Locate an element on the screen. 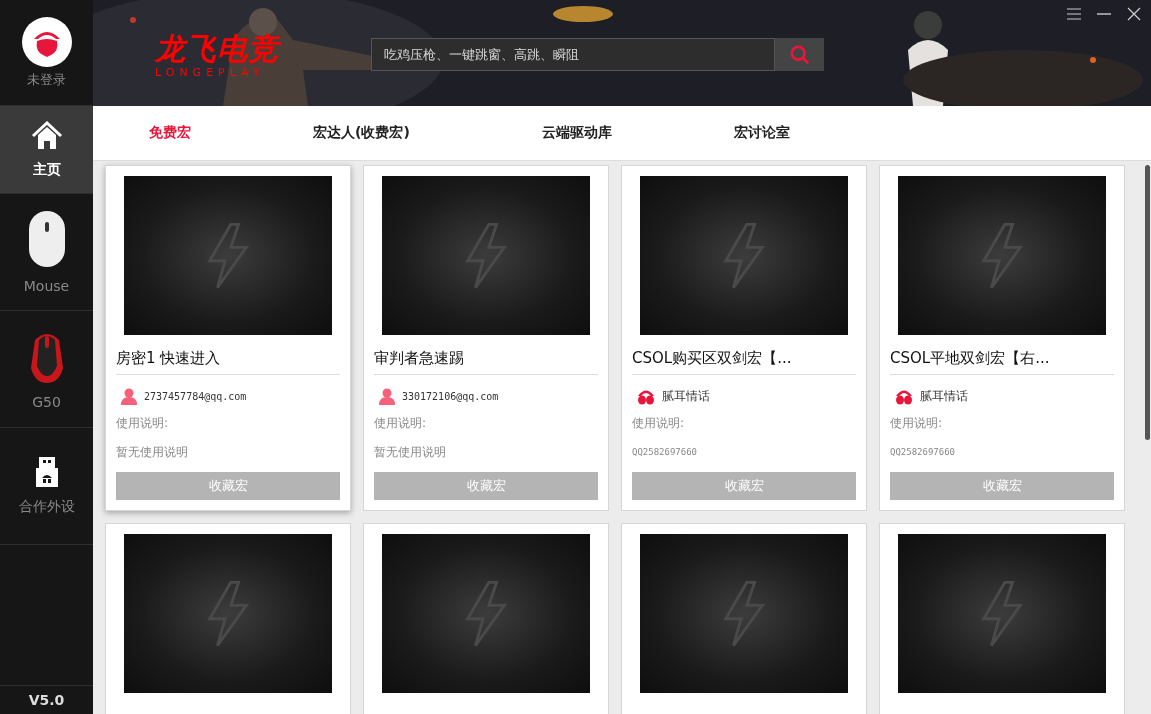  menu-icon is located at coordinates (1074, 14).